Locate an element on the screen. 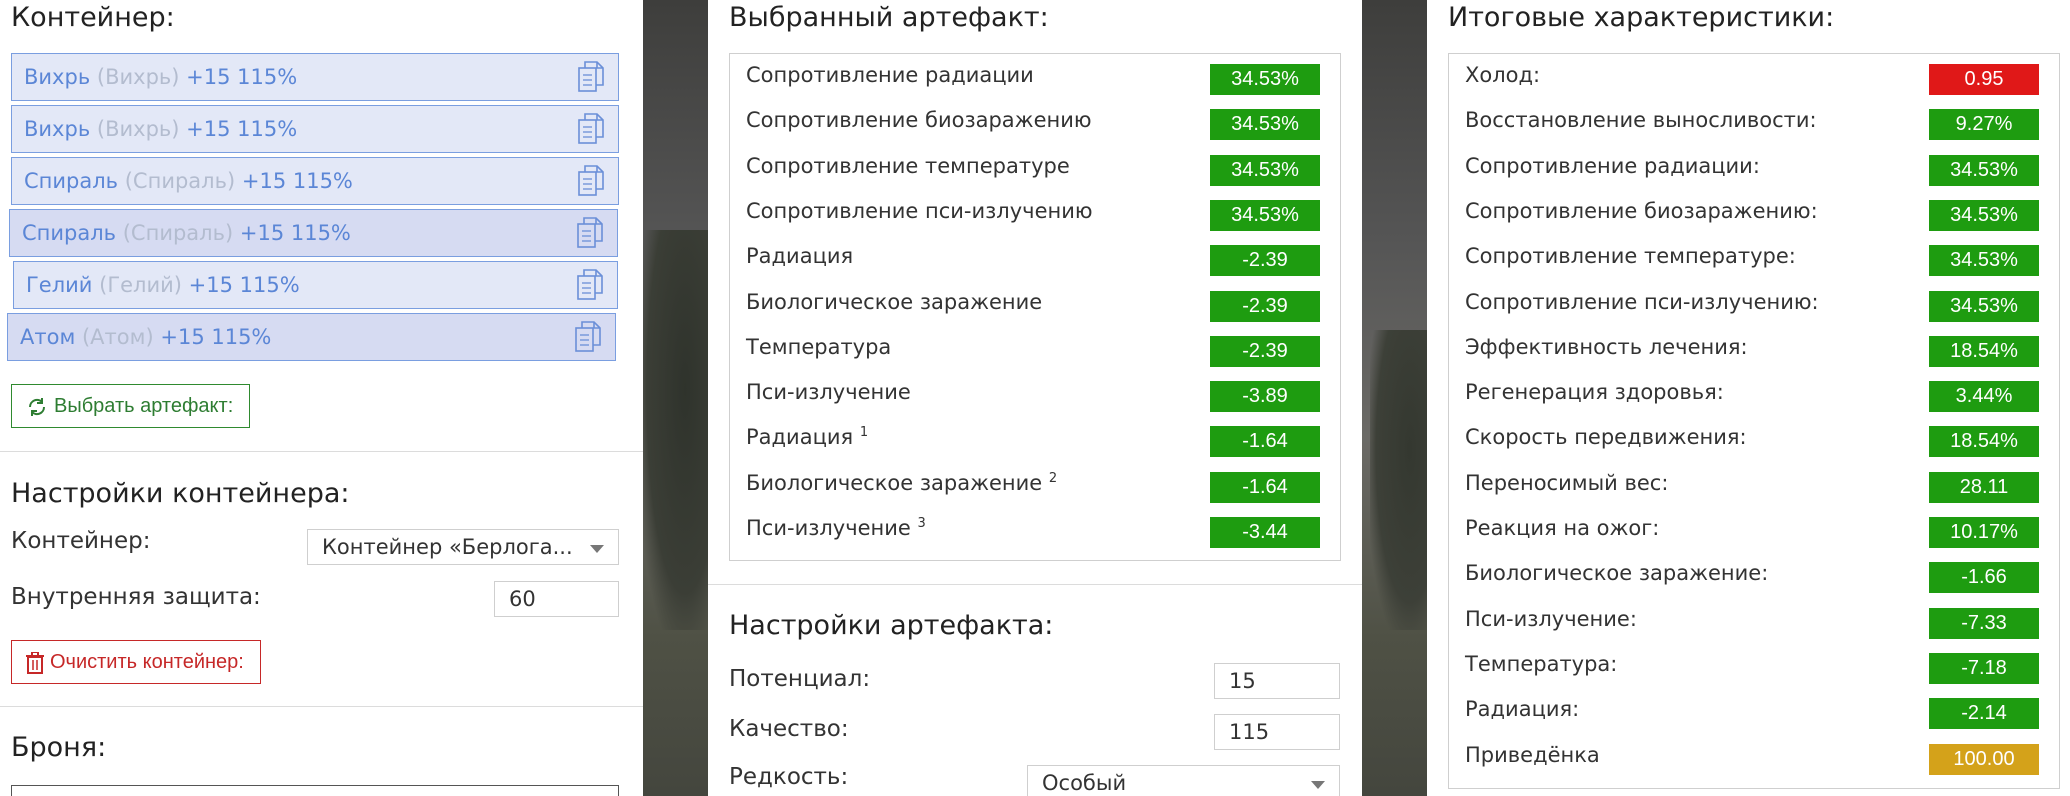  stat-value-badge: -3.44 is located at coordinates (1265, 532).